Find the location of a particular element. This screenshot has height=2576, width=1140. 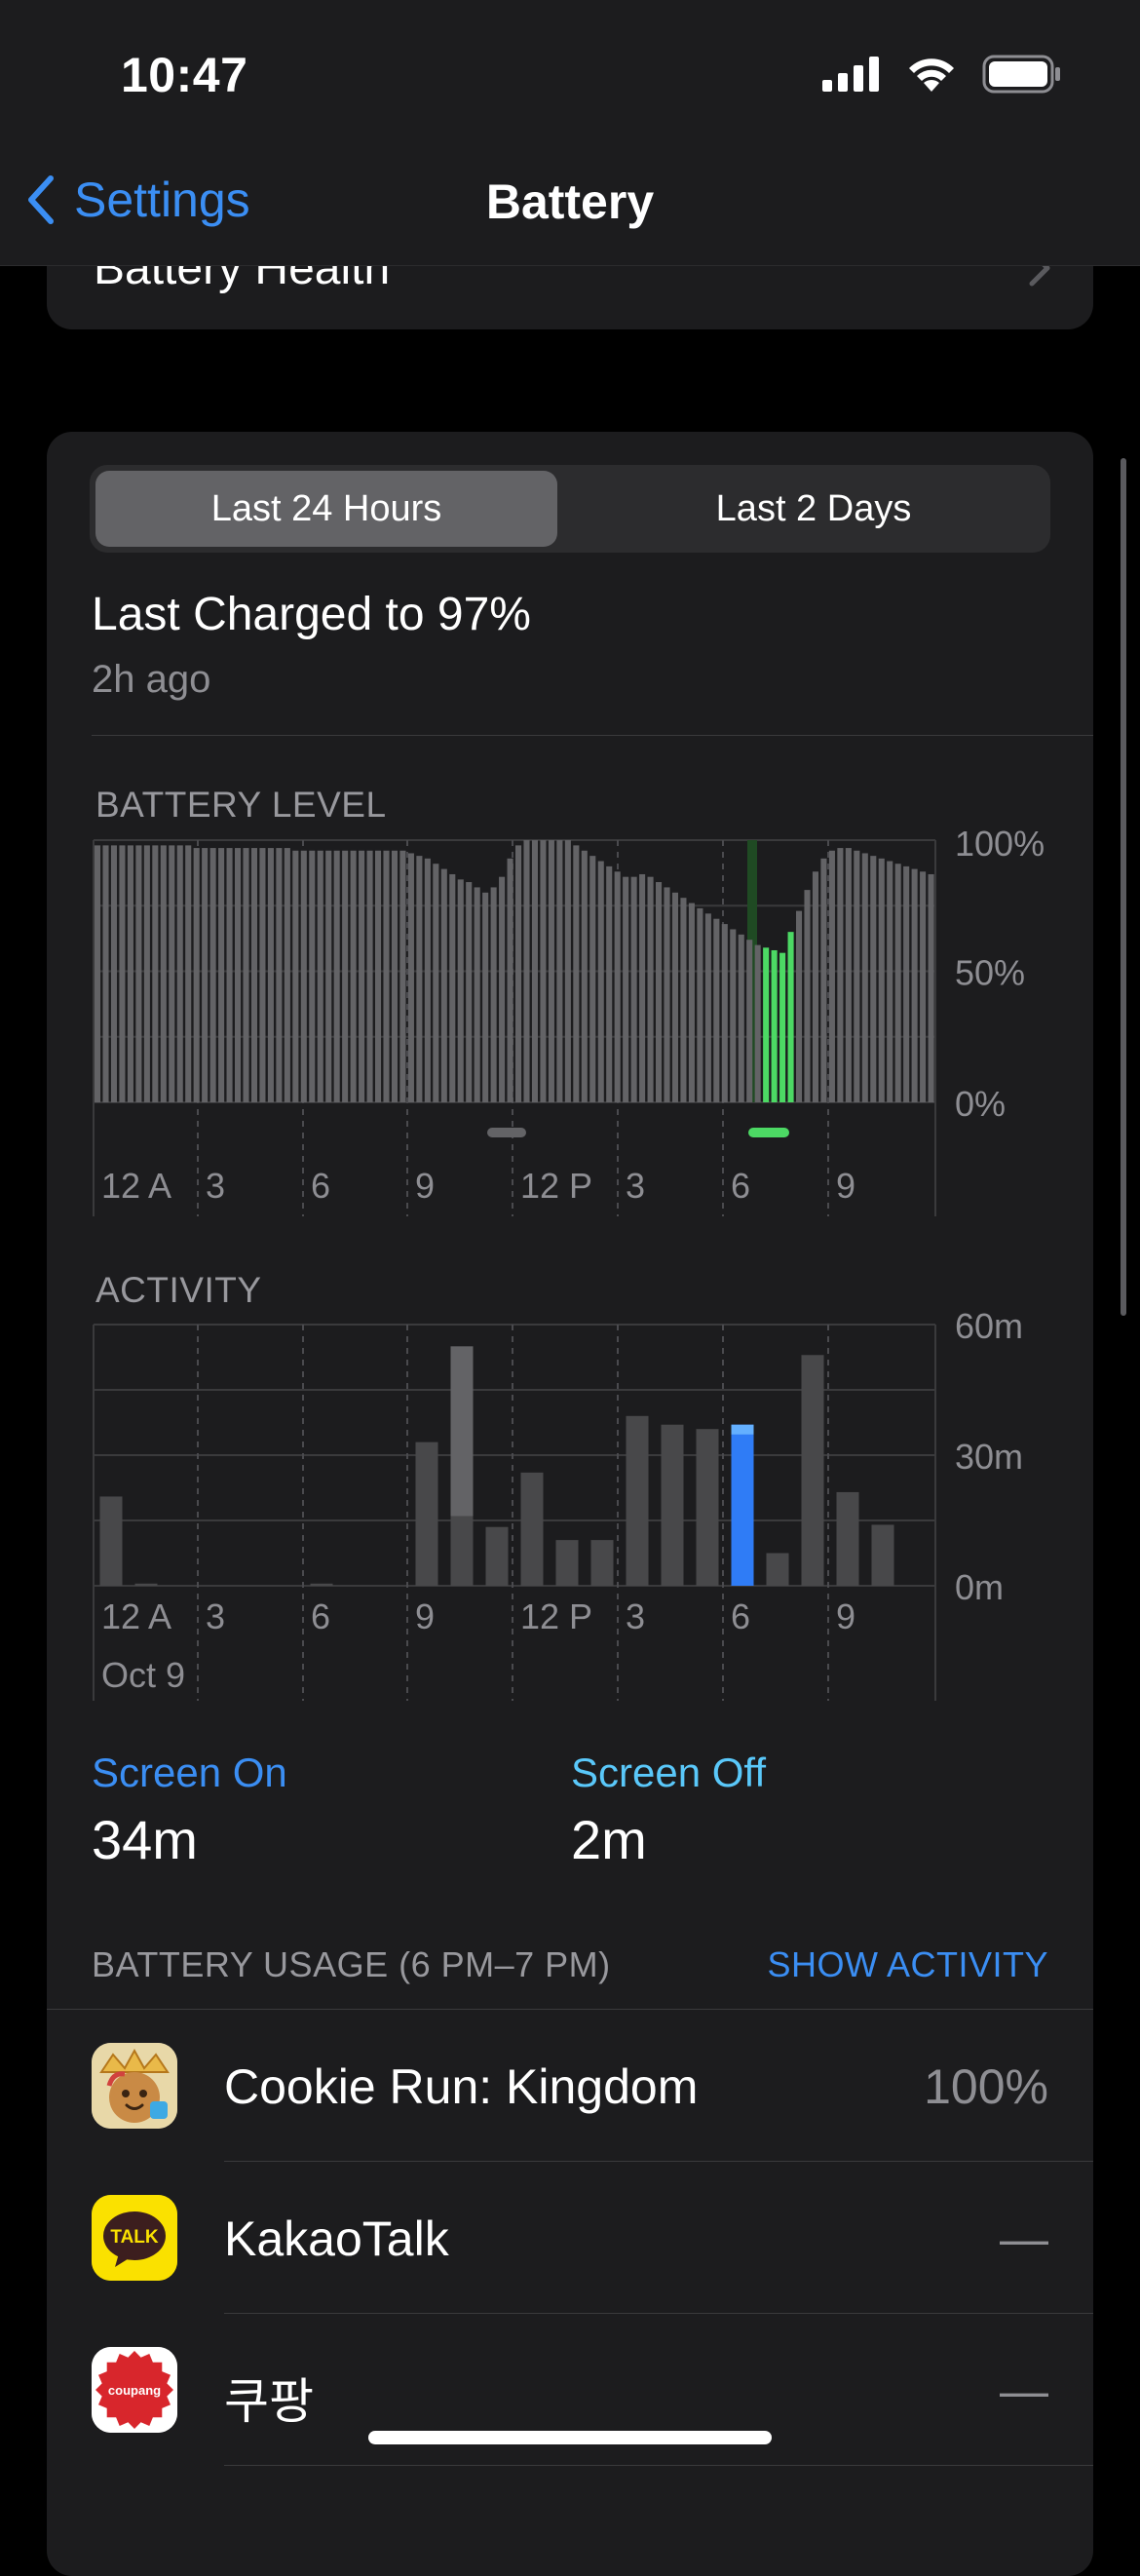

app-row-kakaotalk: TALK KakaoTalk — is located at coordinates (570, 2238).